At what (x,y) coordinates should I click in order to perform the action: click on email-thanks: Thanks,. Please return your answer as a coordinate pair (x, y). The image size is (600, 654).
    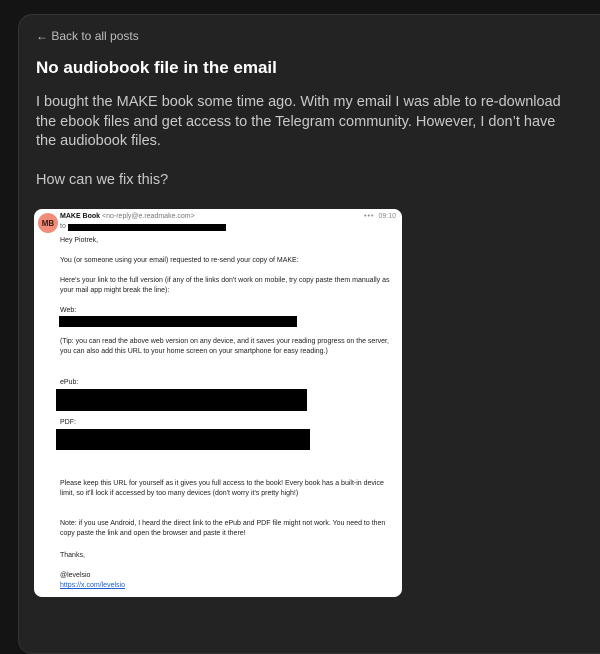
    Looking at the image, I should click on (72, 555).